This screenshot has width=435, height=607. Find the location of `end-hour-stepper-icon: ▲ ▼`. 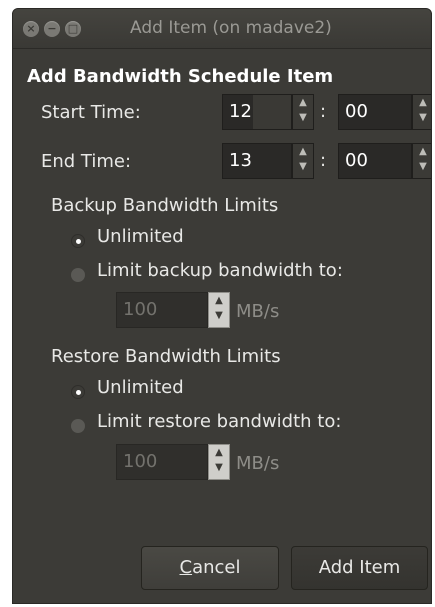

end-hour-stepper-icon: ▲ ▼ is located at coordinates (303, 161).